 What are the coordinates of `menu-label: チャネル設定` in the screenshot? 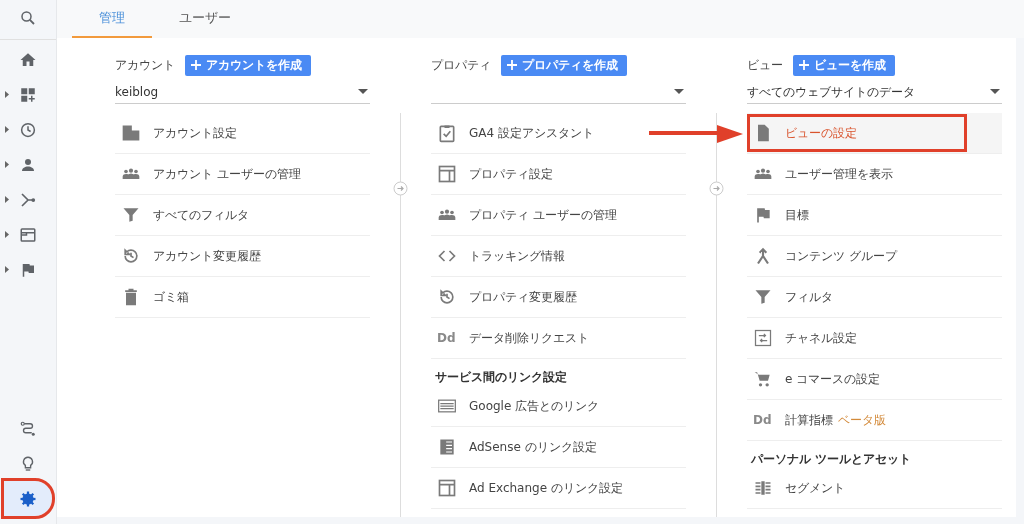 It's located at (821, 338).